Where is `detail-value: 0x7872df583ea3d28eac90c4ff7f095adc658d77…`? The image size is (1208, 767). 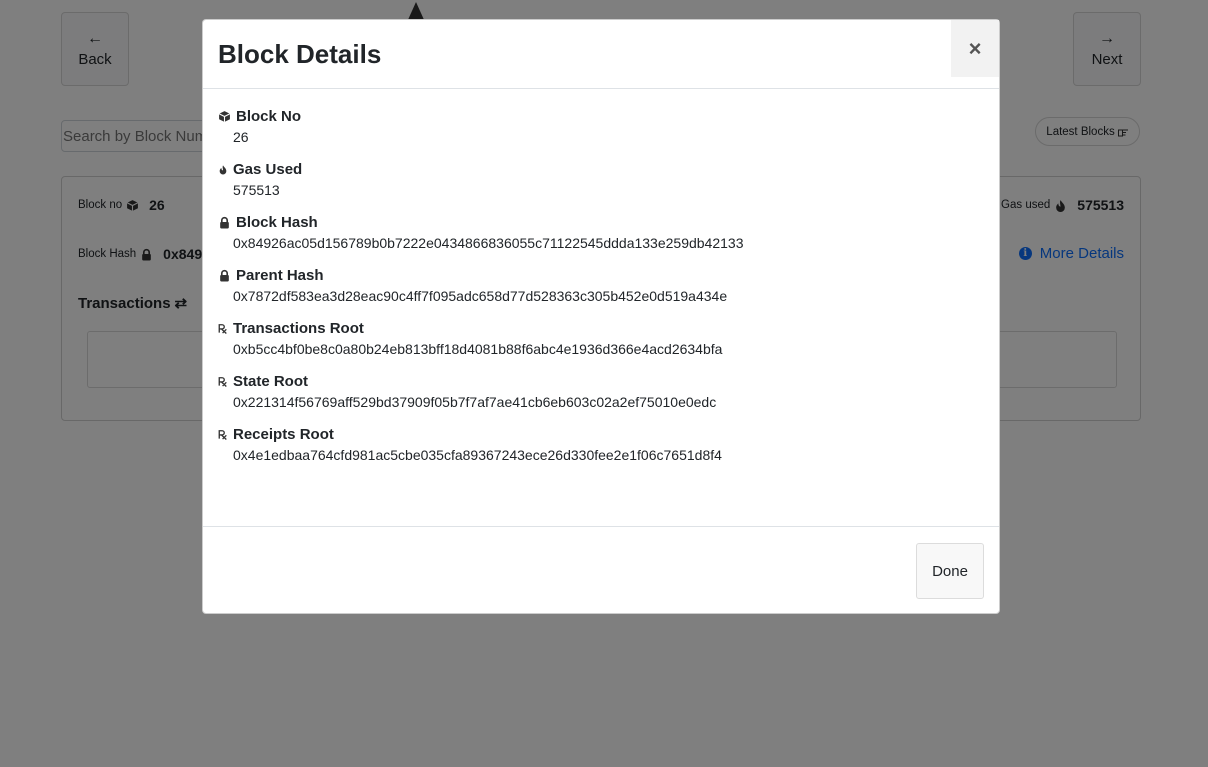
detail-value: 0x7872df583ea3d28eac90c4ff7f095adc658d77… is located at coordinates (480, 296).